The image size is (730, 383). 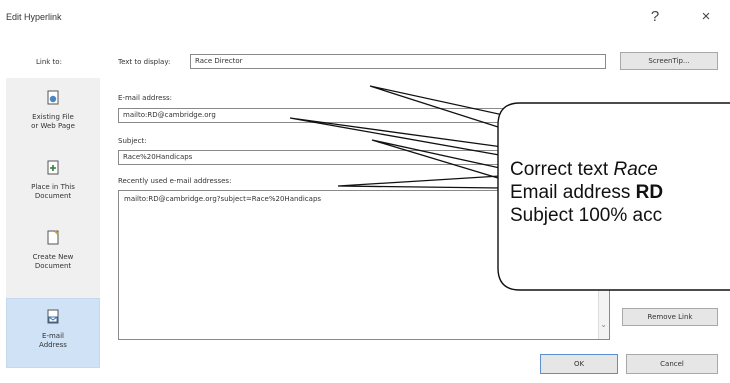 What do you see at coordinates (419, 182) in the screenshot?
I see `callout-pointer-recent` at bounding box center [419, 182].